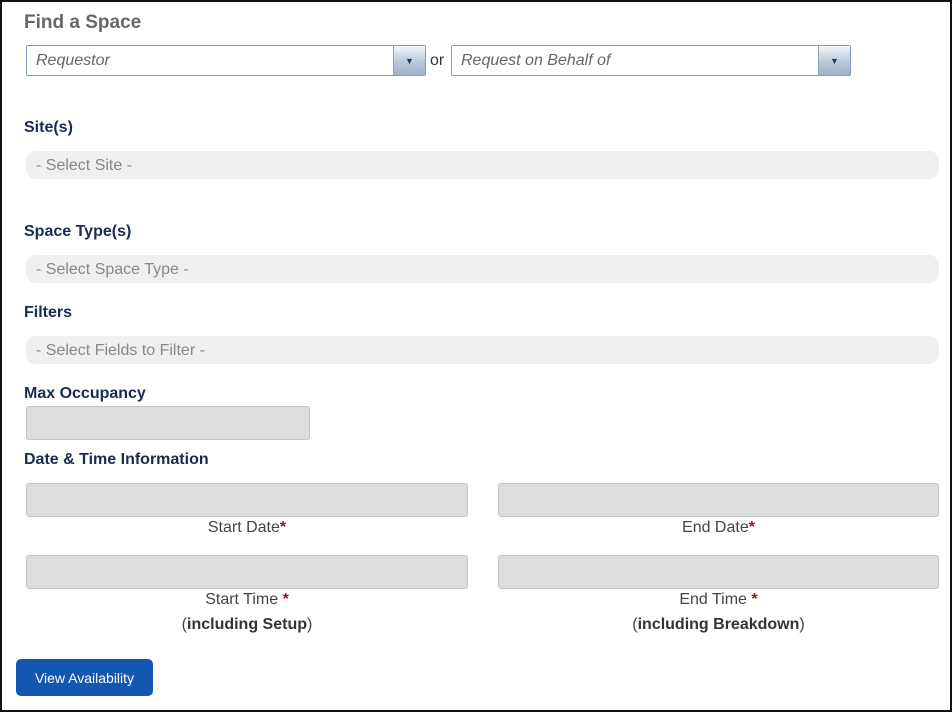 The width and height of the screenshot is (952, 712). I want to click on filter-fields-select: - Select Fields to Filter -, so click(482, 350).